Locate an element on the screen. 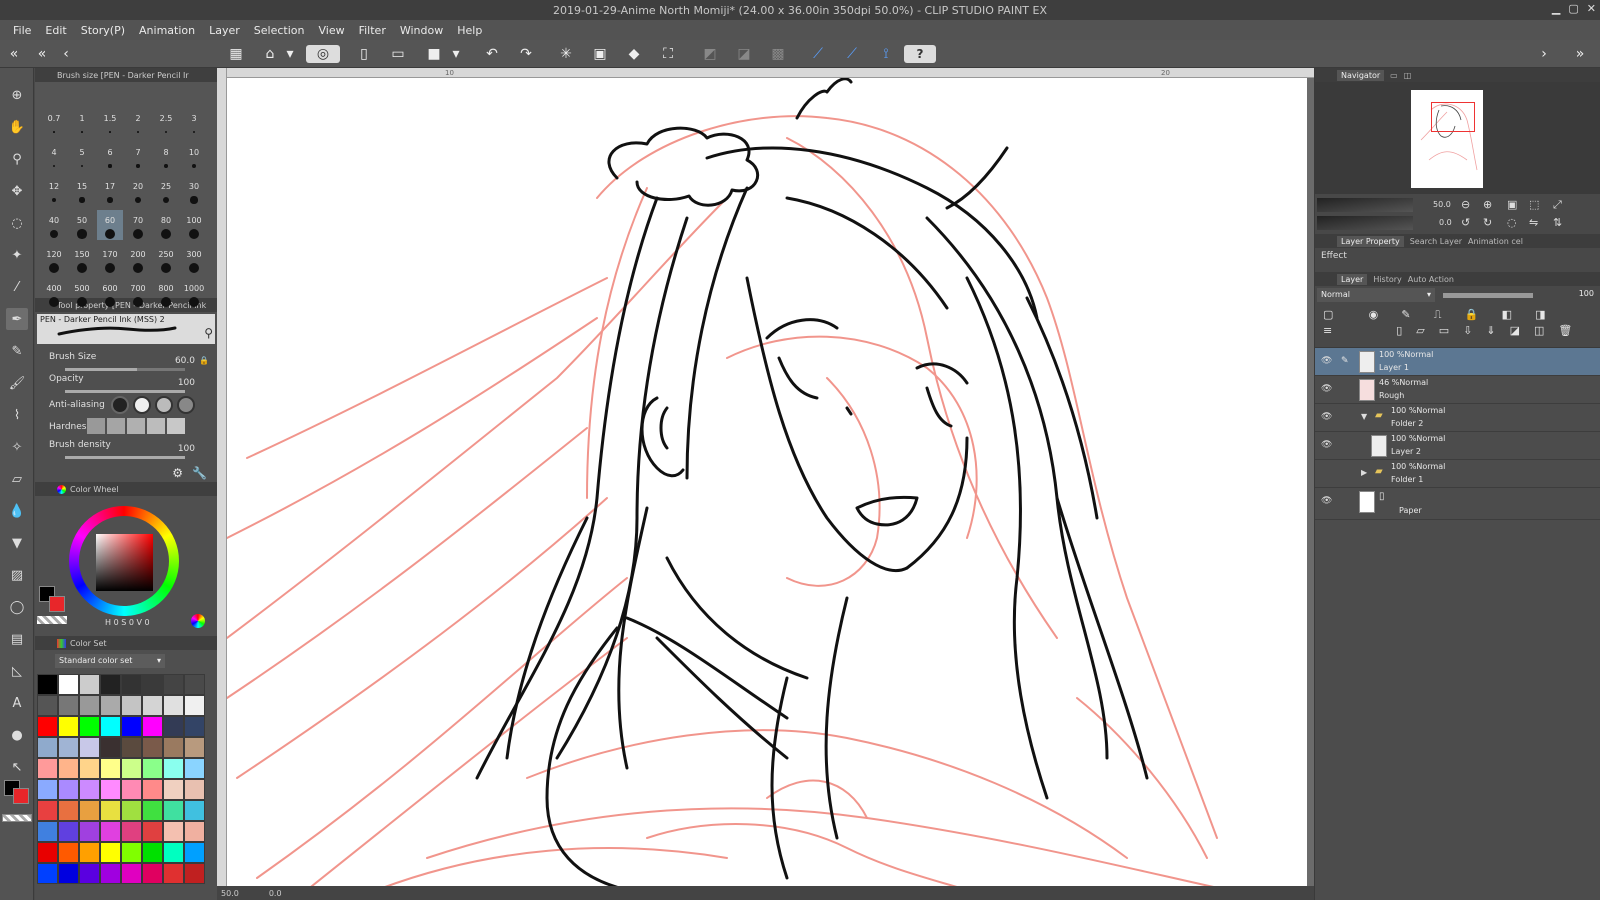  transfer-down-icon: ⇩ is located at coordinates (1467, 330).